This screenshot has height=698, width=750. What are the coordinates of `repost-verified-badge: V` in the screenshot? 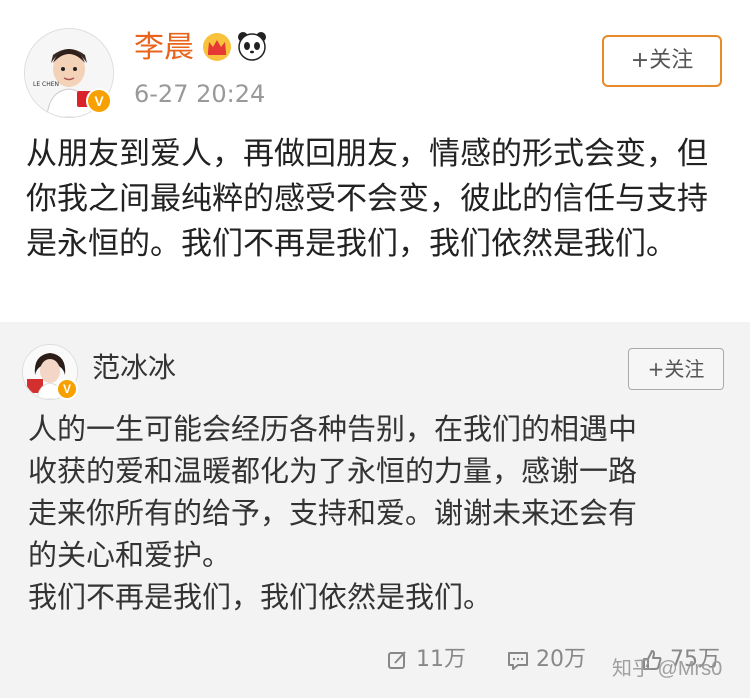 It's located at (67, 389).